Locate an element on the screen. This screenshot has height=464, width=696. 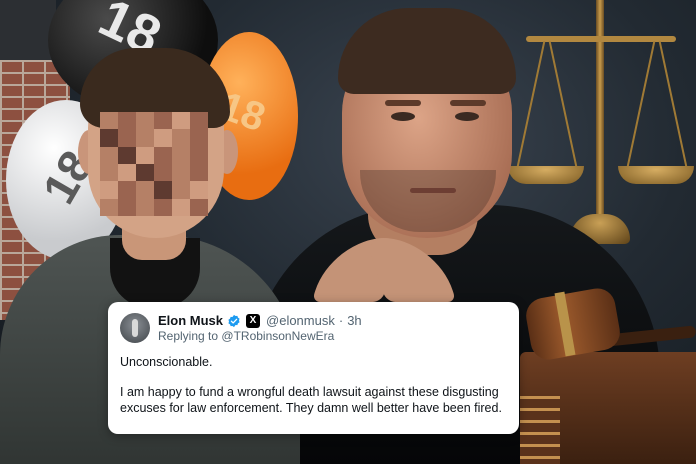
steepled-hands is located at coordinates (386, 273).